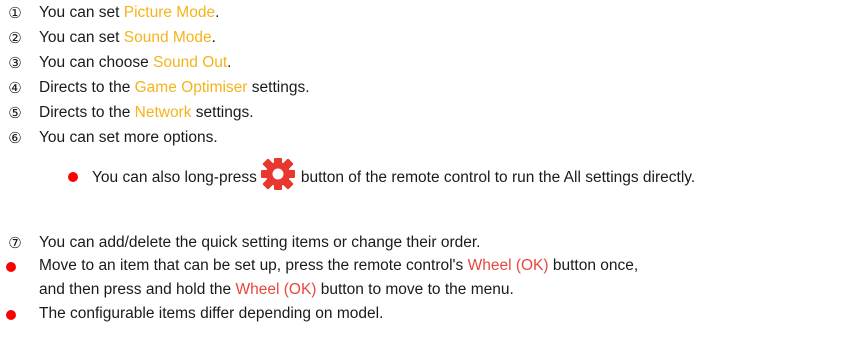 Image resolution: width=854 pixels, height=355 pixels. I want to click on item-text: You can set Picture Mode., so click(129, 13).